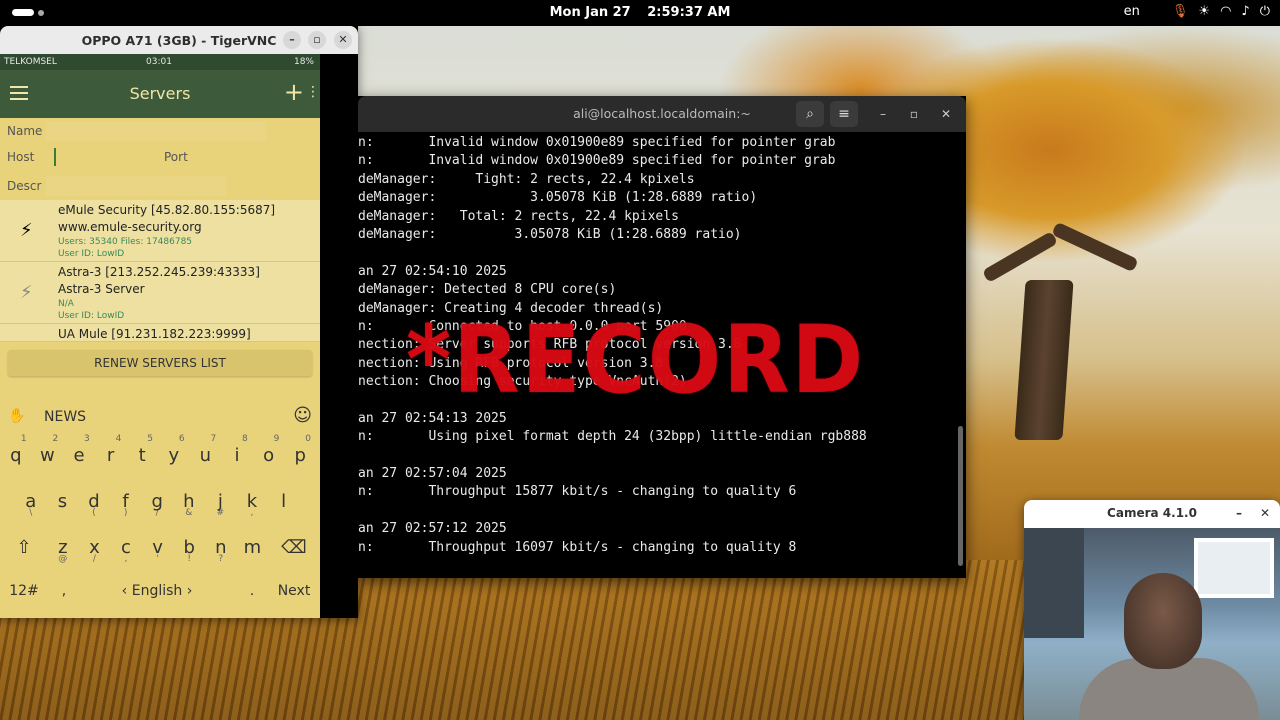  I want to click on key-s: s, so click(63, 499).